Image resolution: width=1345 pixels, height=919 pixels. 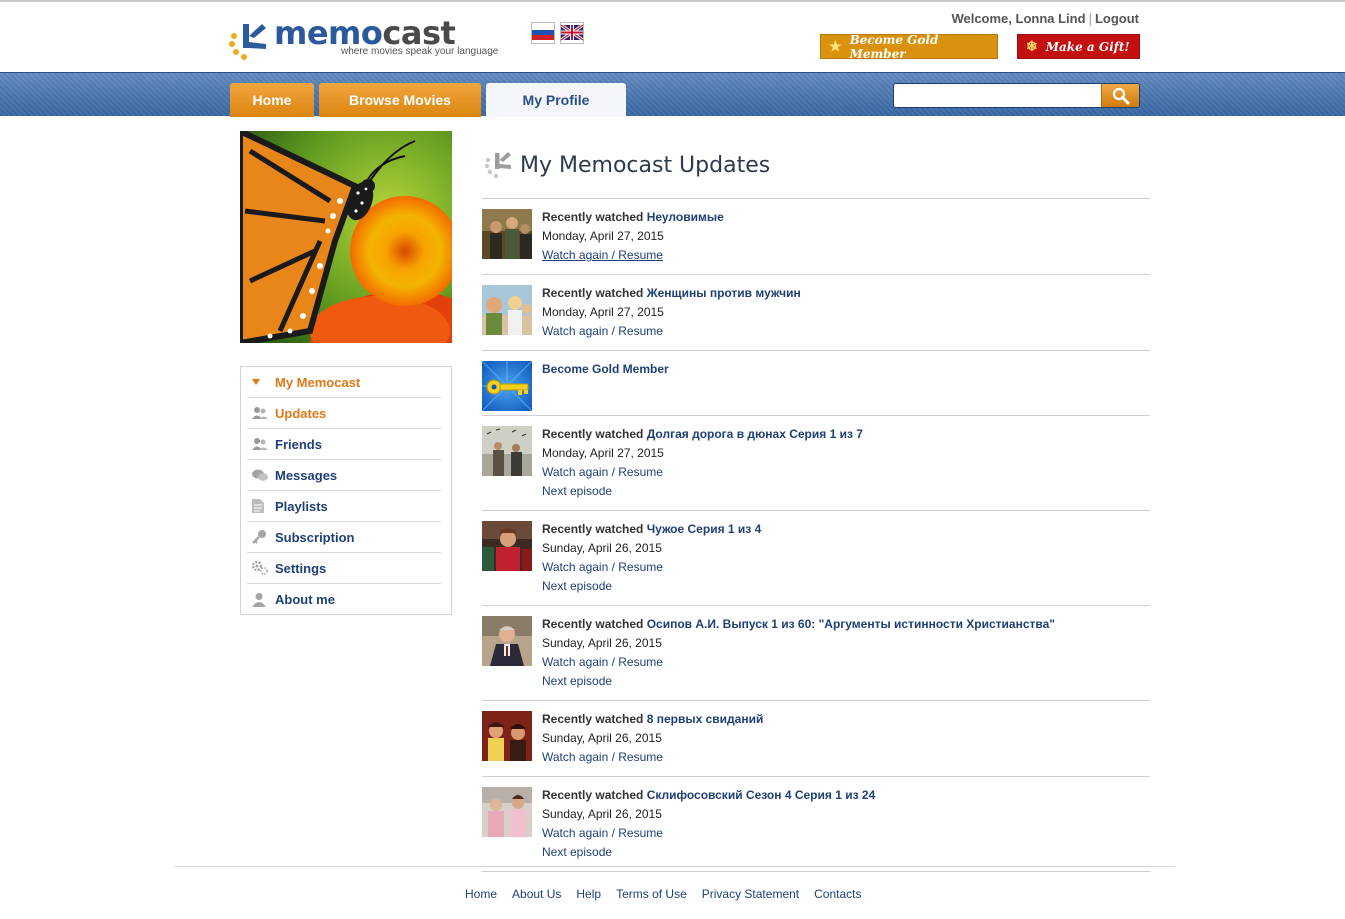 What do you see at coordinates (301, 568) in the screenshot?
I see `sidebar-item-label: Settings` at bounding box center [301, 568].